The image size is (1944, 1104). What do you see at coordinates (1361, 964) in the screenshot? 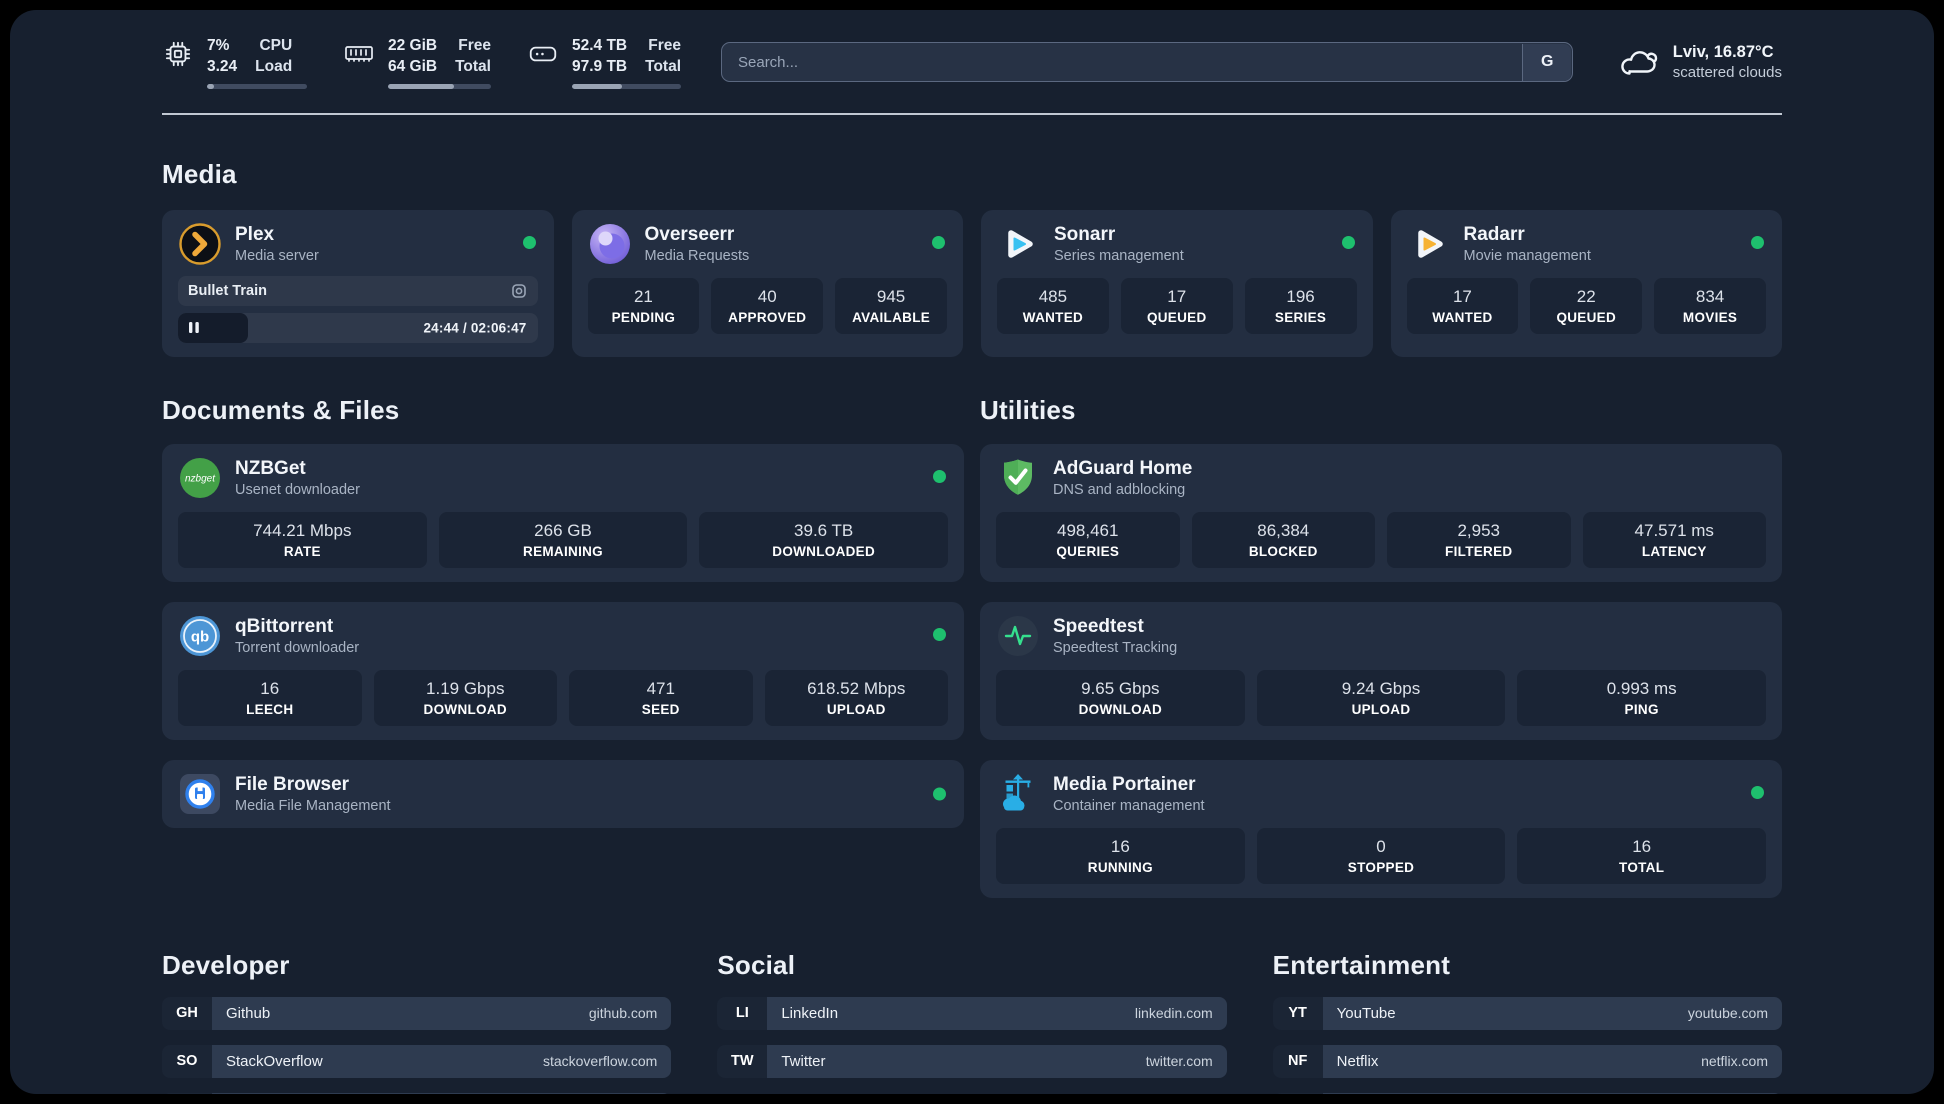
I see `section-title-entertainment: Entertainment` at bounding box center [1361, 964].